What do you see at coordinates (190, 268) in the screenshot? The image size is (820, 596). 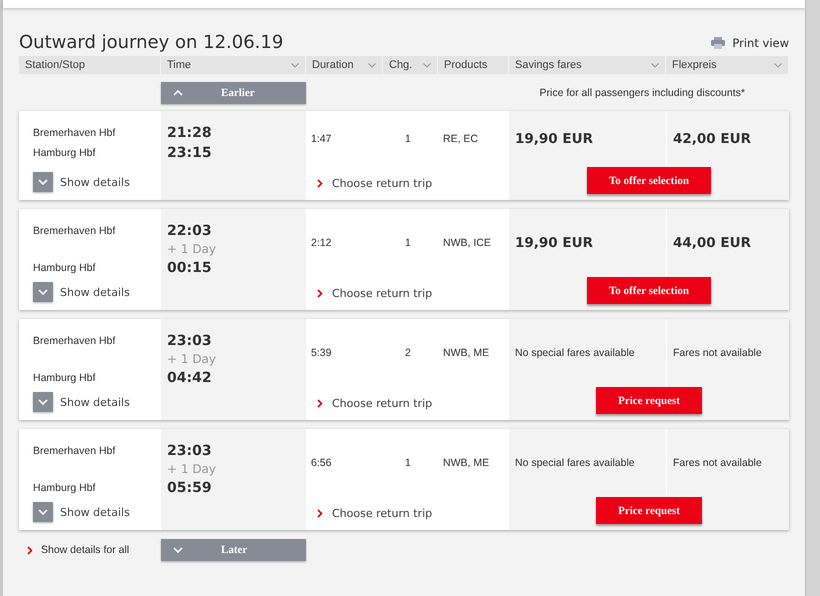 I see `arrival-time: 00:15` at bounding box center [190, 268].